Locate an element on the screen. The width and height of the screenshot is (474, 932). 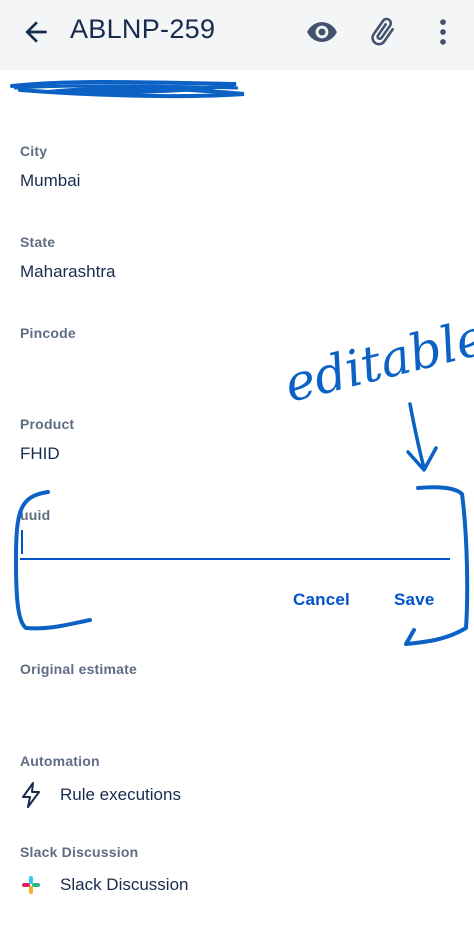
link-label: Rule executions is located at coordinates (120, 794).